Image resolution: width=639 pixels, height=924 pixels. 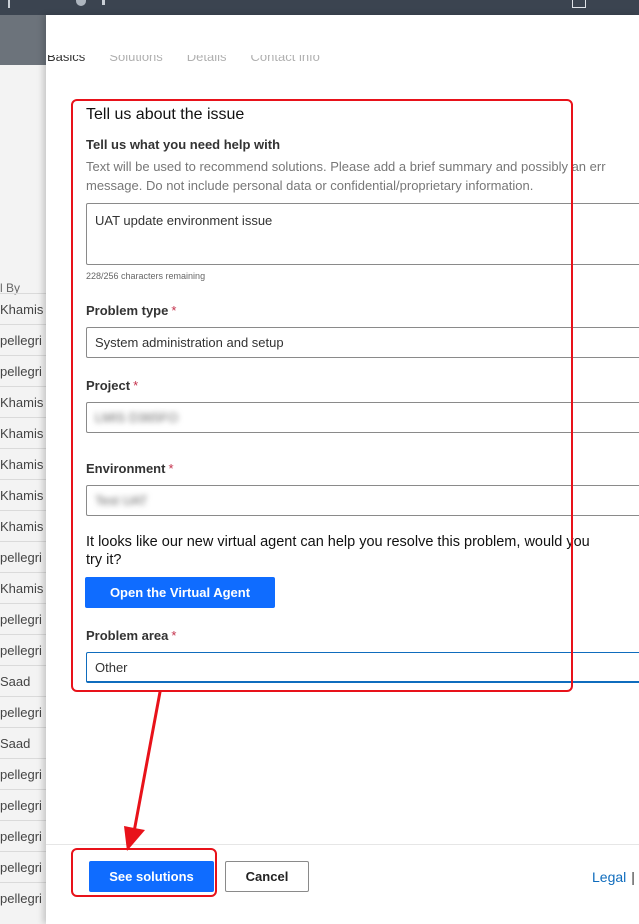 What do you see at coordinates (135, 59) in the screenshot?
I see `tab-solutions: Solutions` at bounding box center [135, 59].